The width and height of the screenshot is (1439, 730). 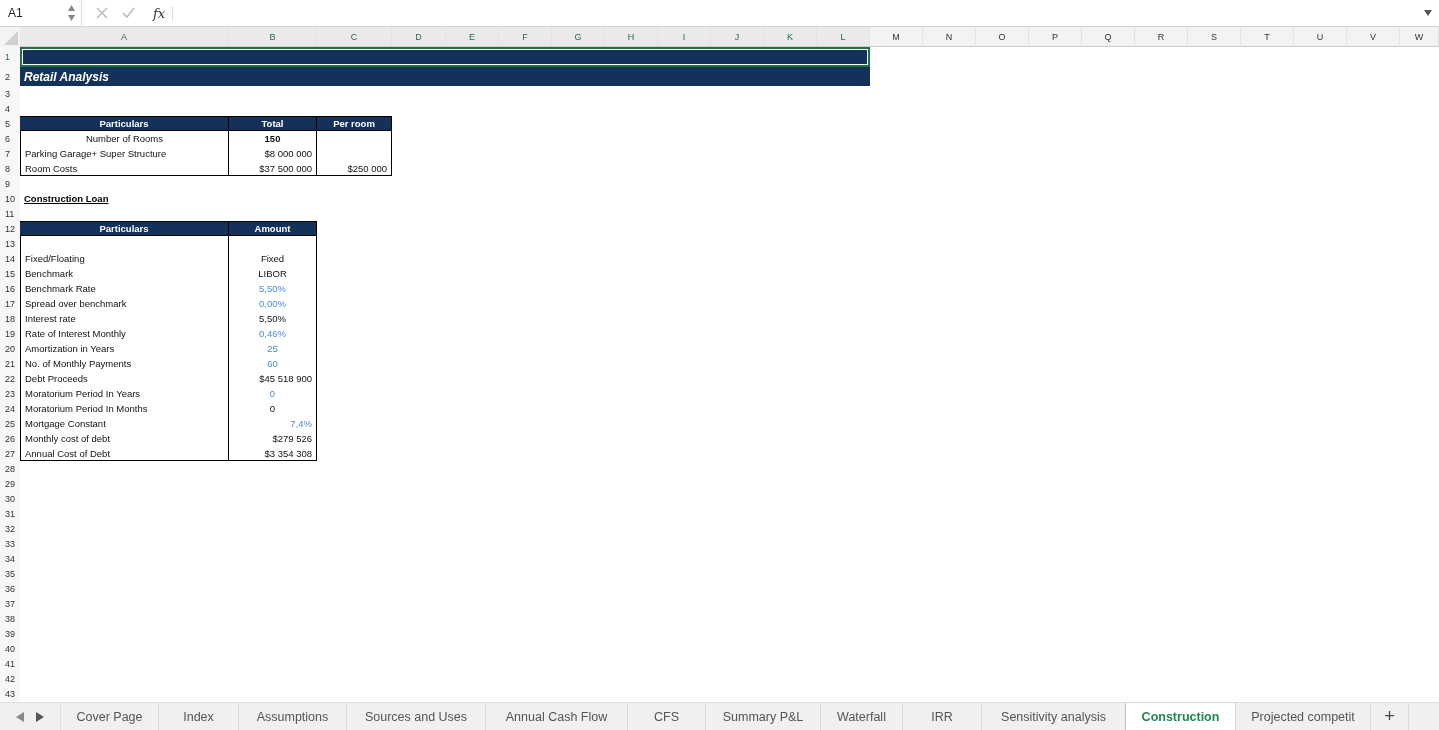 I want to click on sheet-tab: Construction, so click(x=1181, y=716).